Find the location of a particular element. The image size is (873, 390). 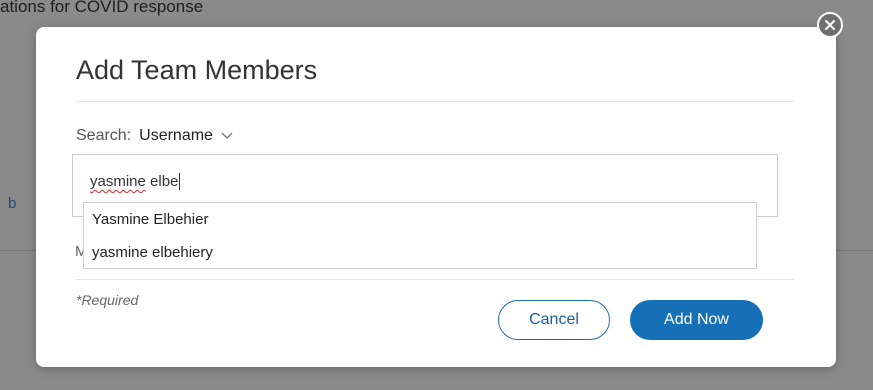

chevron-down-icon is located at coordinates (227, 136).